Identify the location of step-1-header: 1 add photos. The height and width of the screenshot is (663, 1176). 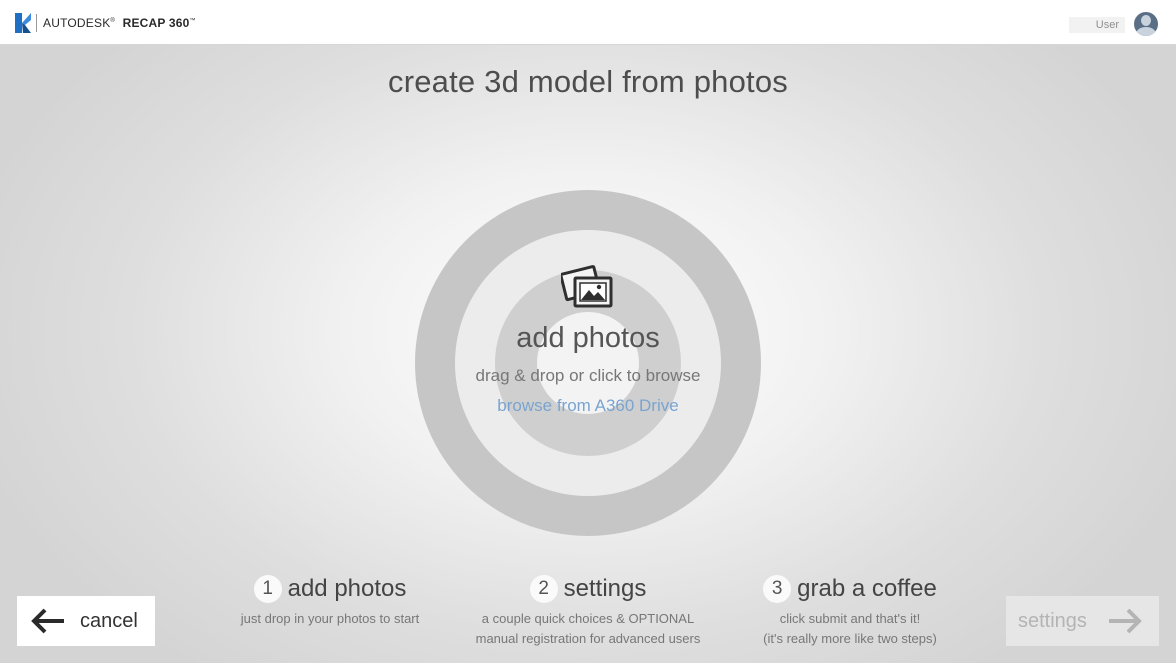
(330, 589).